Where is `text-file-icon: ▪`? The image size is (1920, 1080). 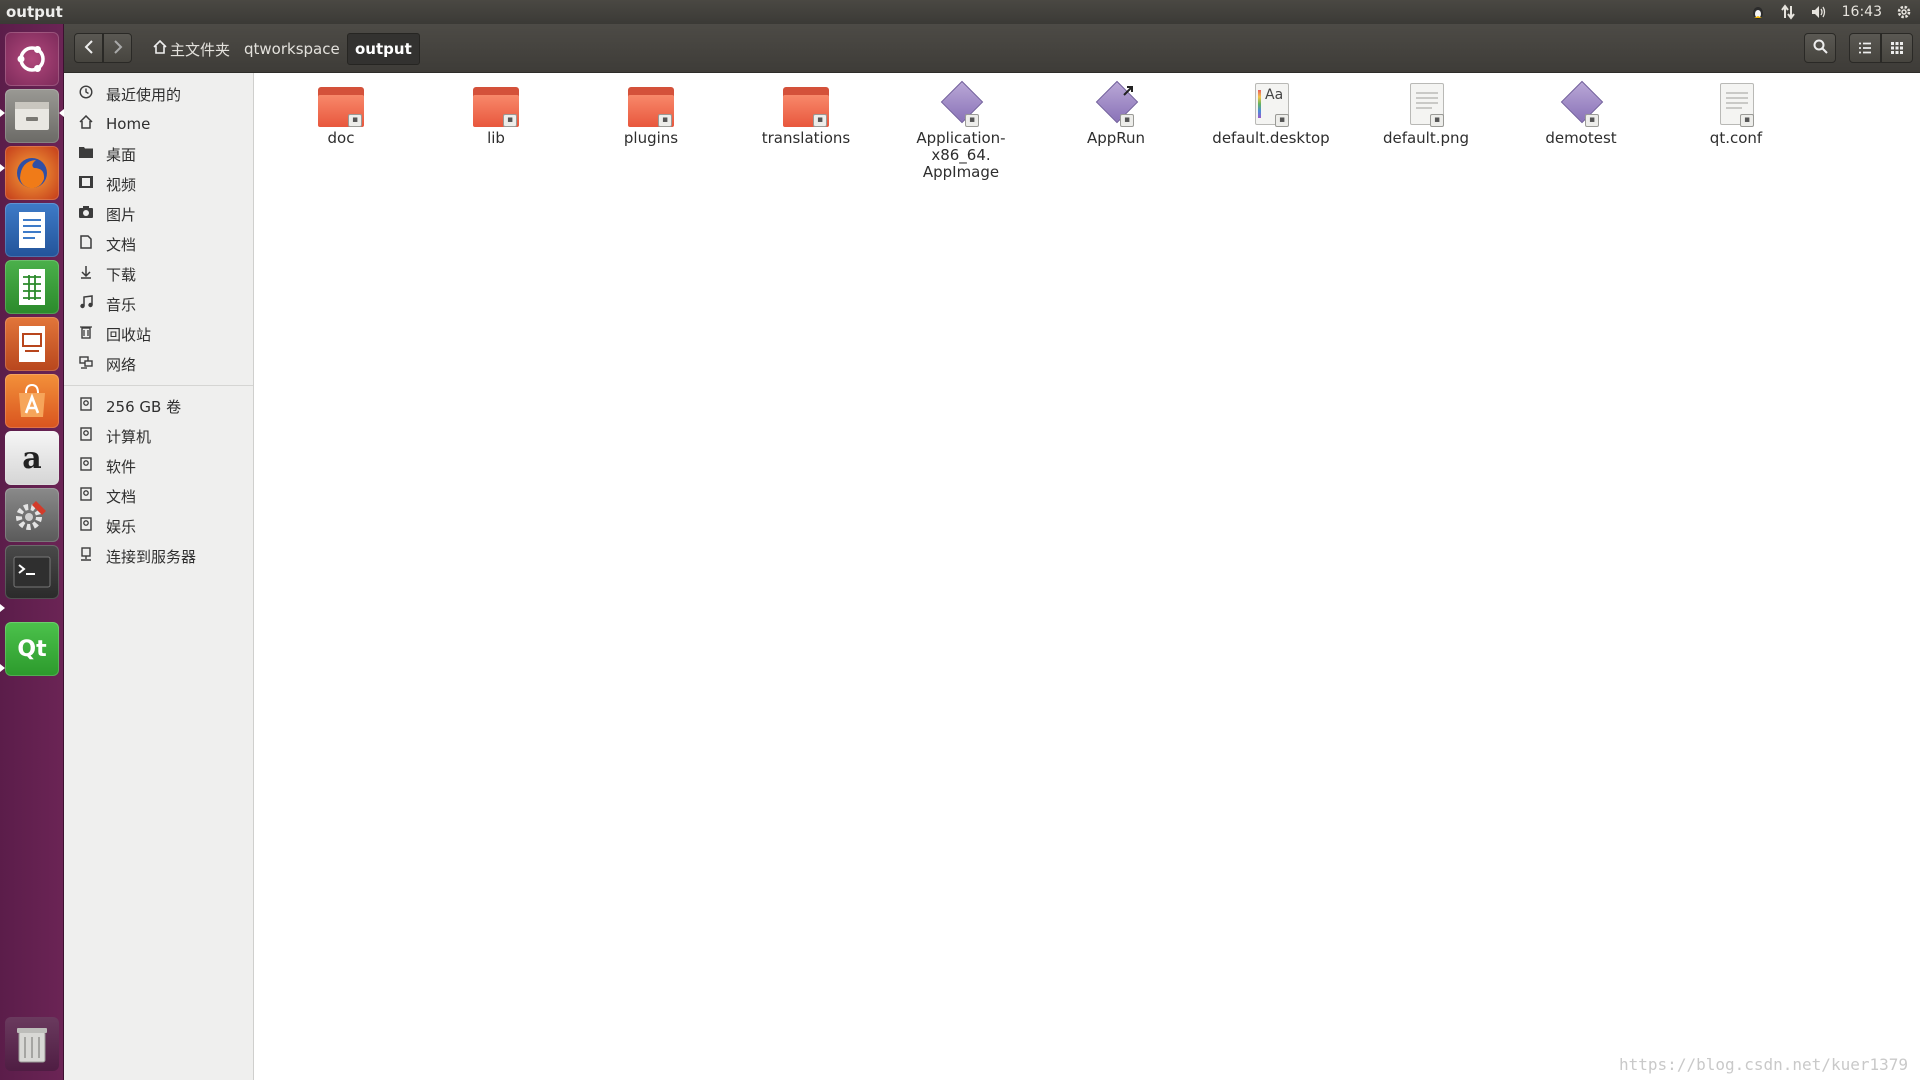 text-file-icon: ▪ is located at coordinates (1426, 105).